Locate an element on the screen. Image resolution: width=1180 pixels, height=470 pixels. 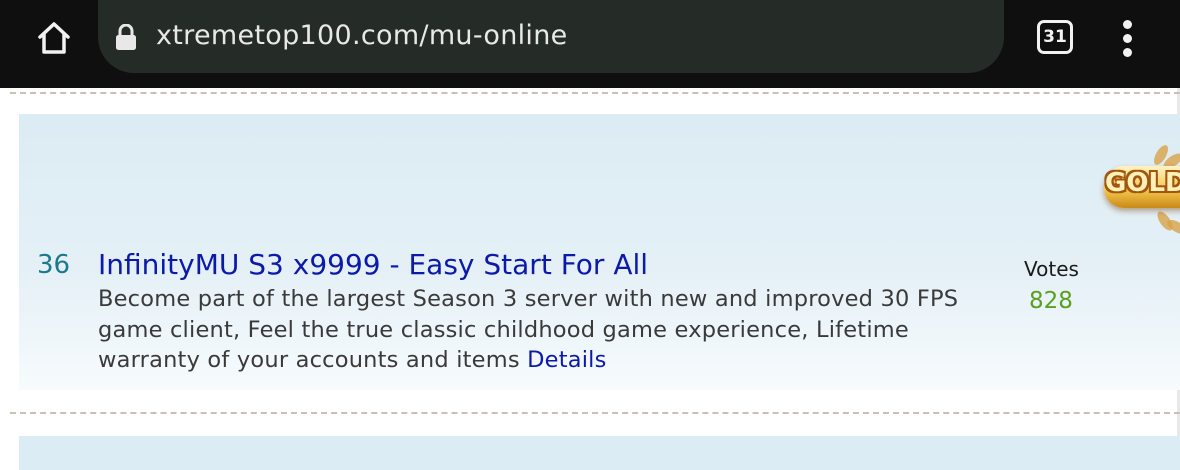
home-button is located at coordinates (54, 38).